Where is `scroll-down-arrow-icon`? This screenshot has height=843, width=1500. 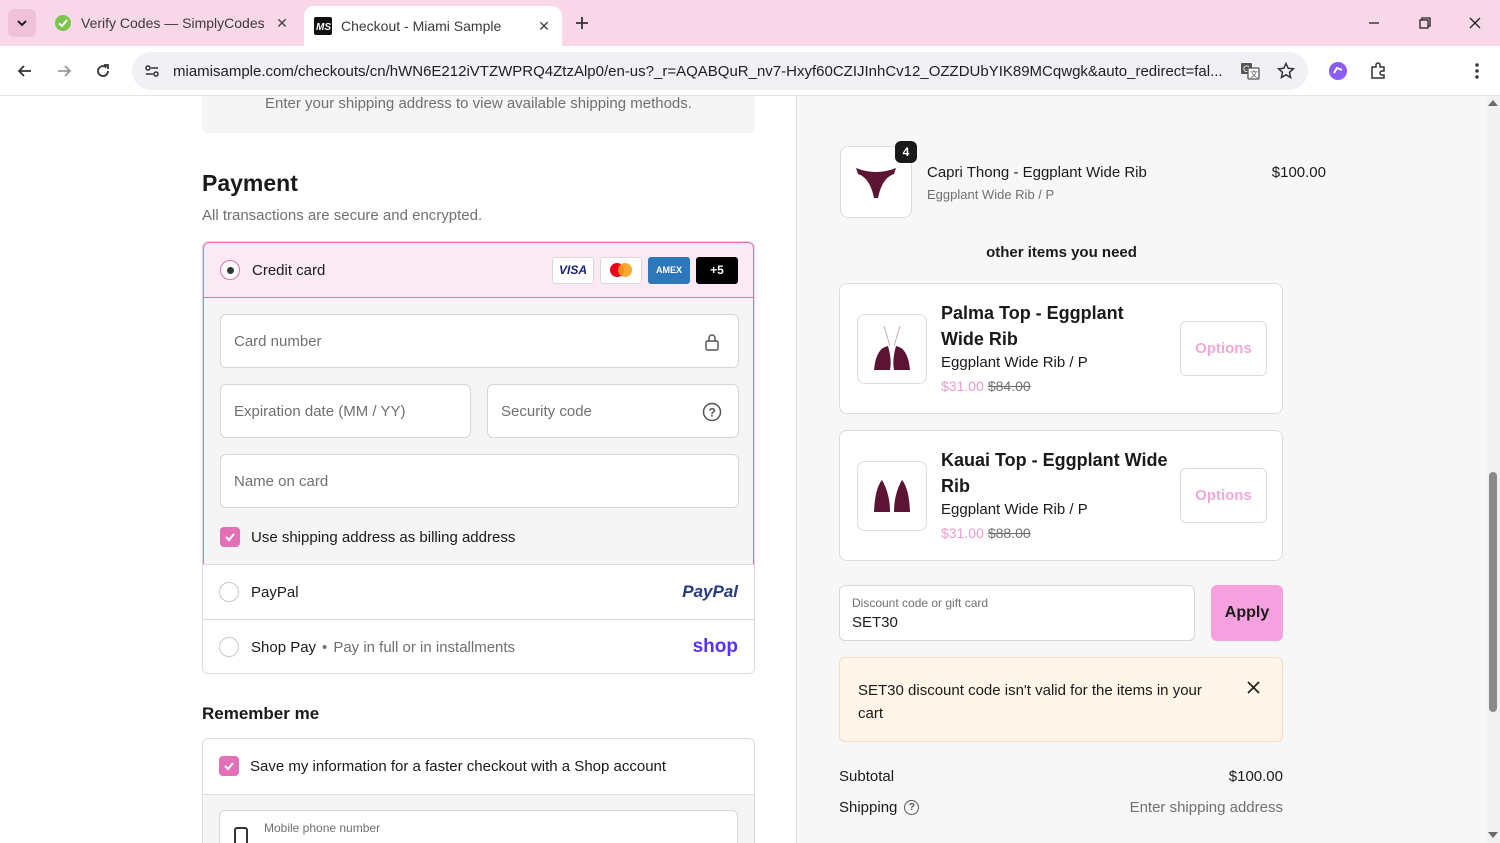 scroll-down-arrow-icon is located at coordinates (1493, 835).